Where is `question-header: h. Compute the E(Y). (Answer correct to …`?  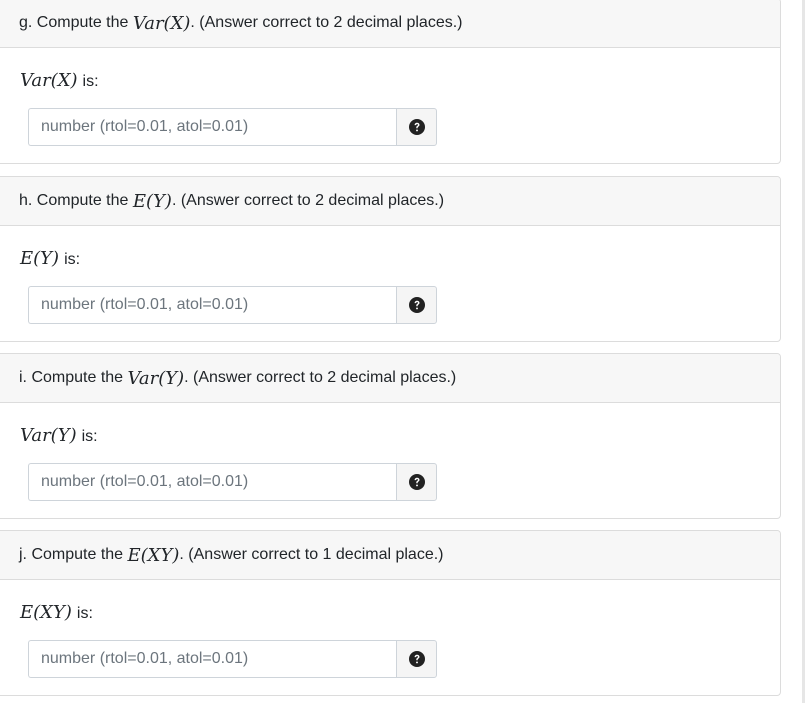
question-header: h. Compute the E(Y). (Answer correct to … is located at coordinates (390, 201).